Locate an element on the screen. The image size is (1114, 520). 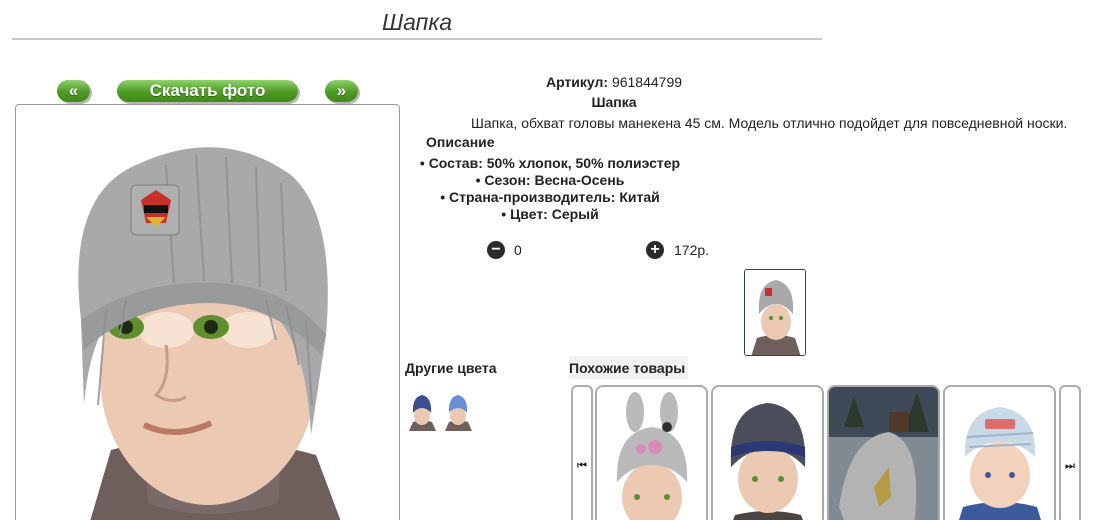
skip-forward-icon: ⏭ is located at coordinates (1070, 466).